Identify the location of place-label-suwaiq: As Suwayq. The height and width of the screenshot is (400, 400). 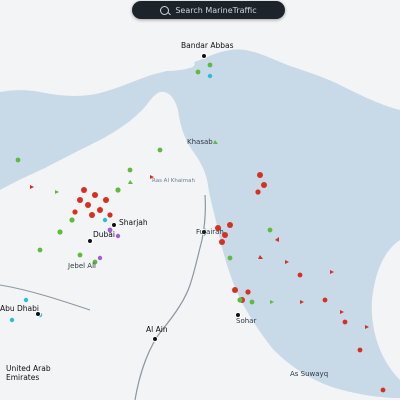
(309, 374).